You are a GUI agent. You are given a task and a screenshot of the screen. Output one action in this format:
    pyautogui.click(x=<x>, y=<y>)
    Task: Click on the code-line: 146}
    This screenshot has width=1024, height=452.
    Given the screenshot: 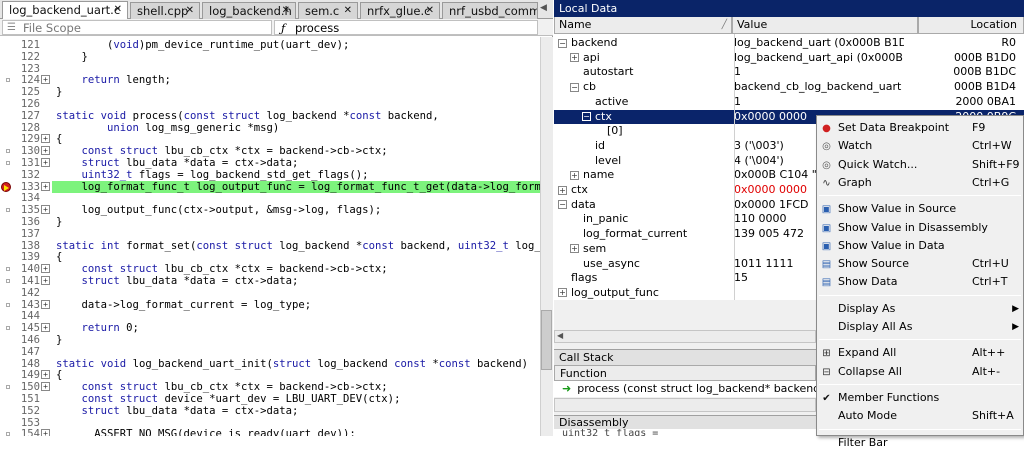 What is the action you would take?
    pyautogui.click(x=270, y=340)
    